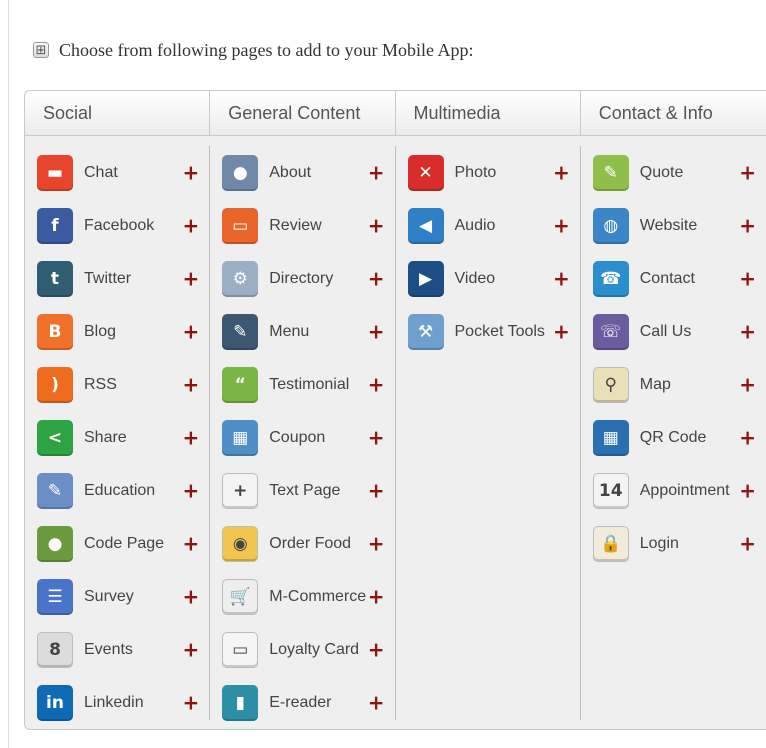 The image size is (766, 748). What do you see at coordinates (302, 490) in the screenshot?
I see `page-item-text-page: + Text Page +` at bounding box center [302, 490].